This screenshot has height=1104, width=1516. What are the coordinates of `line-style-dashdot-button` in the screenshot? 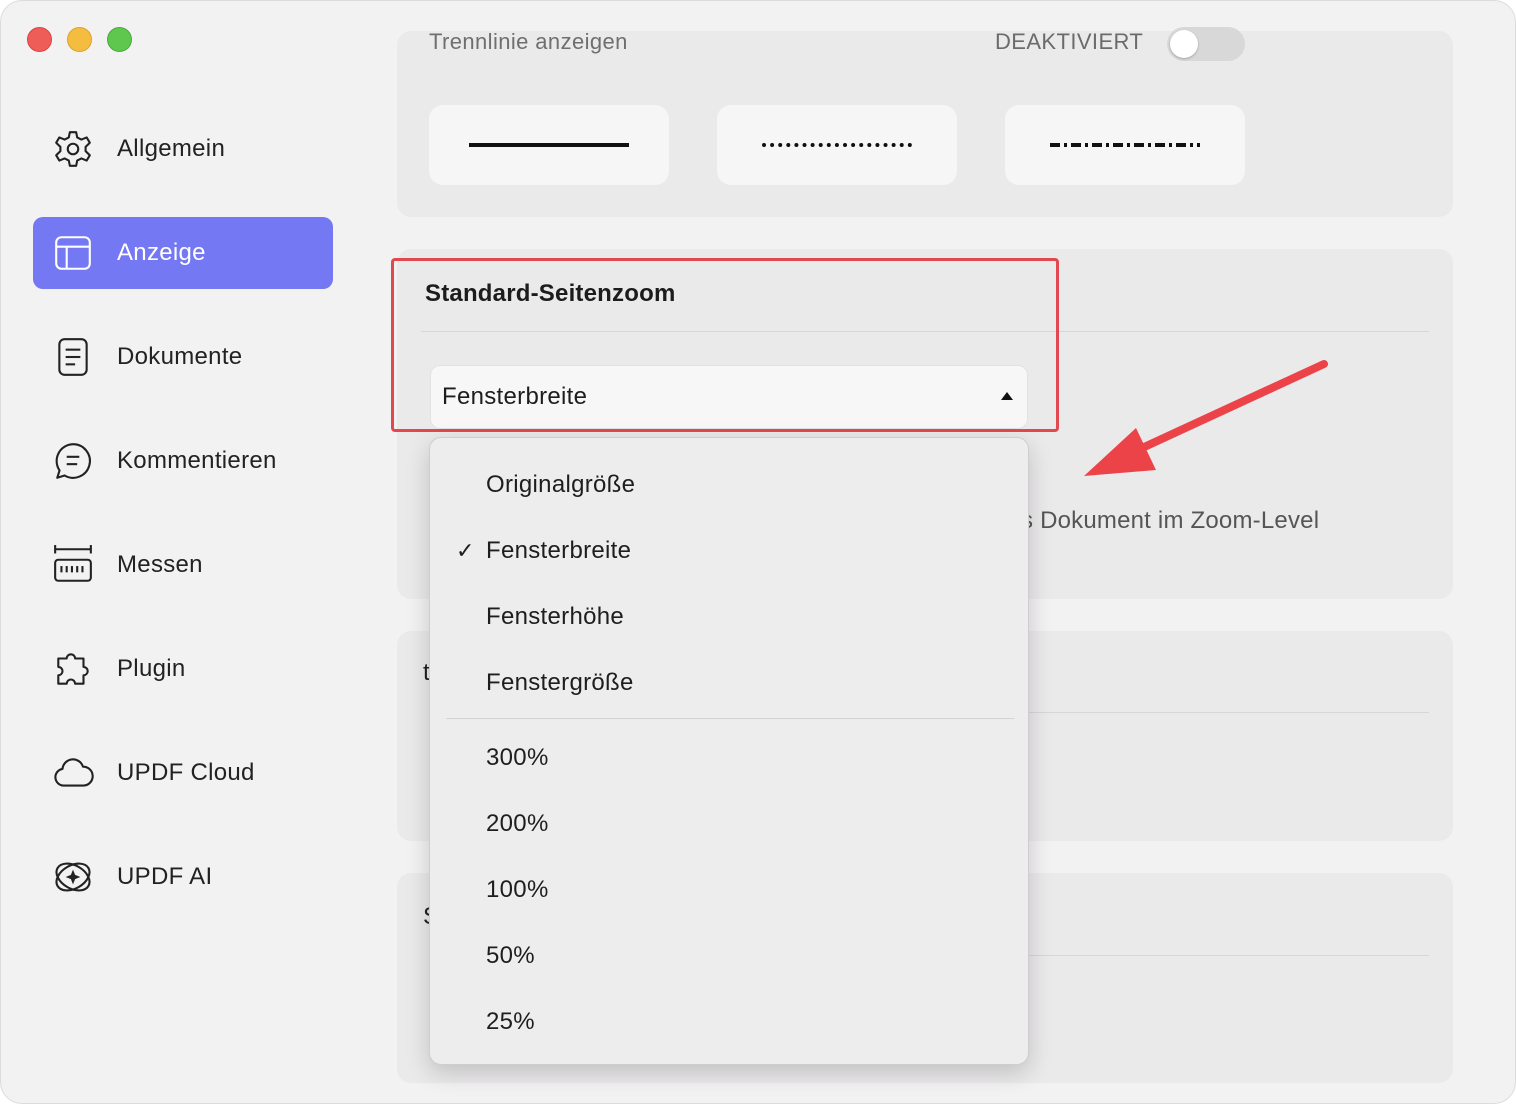 It's located at (1125, 145).